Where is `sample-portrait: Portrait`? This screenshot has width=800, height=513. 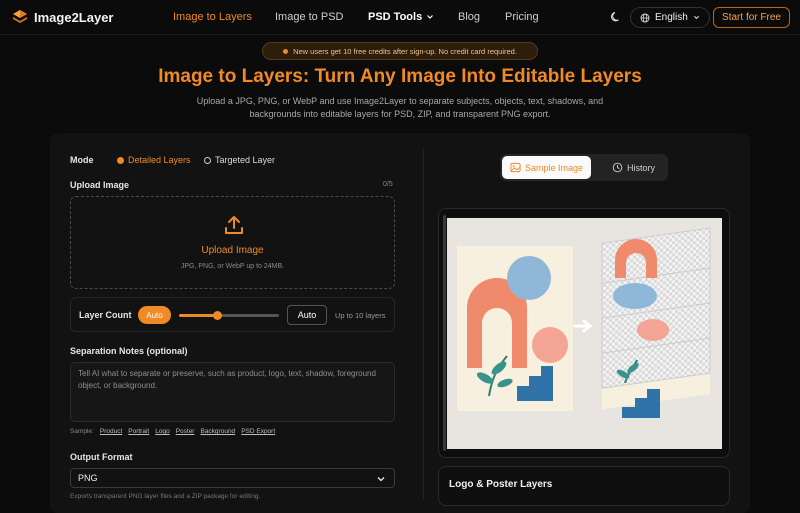 sample-portrait: Portrait is located at coordinates (138, 431).